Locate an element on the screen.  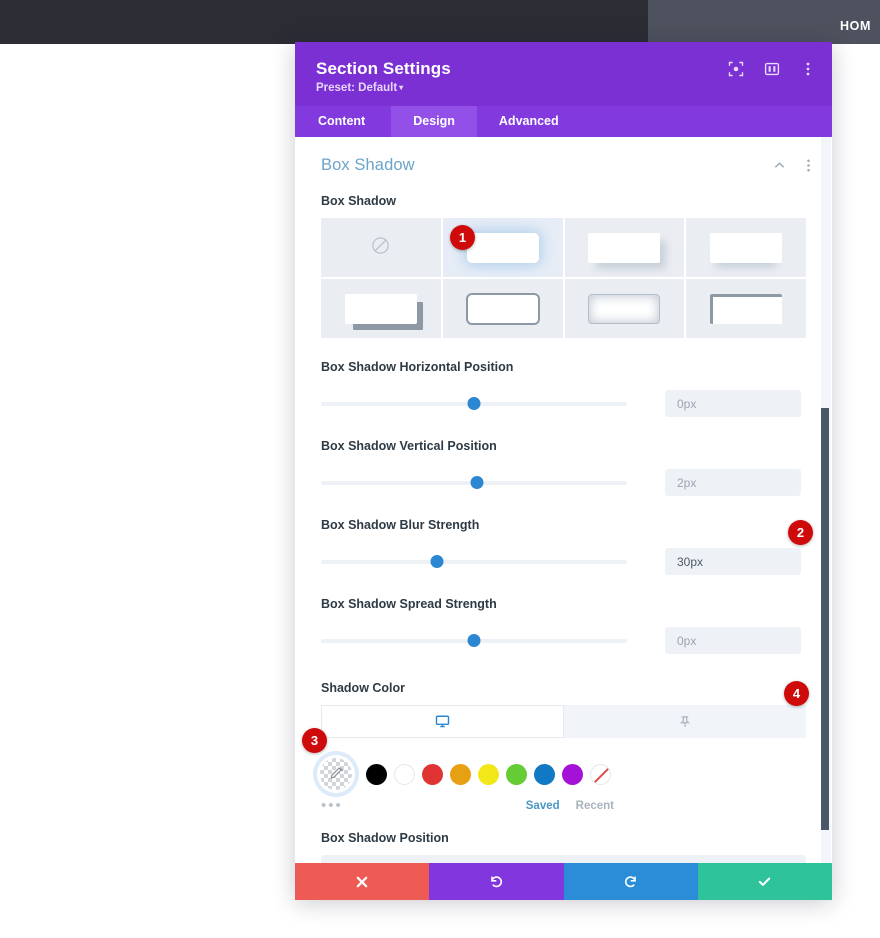
slider-horizontal-position: Box Shadow Horizontal Position 0px is located at coordinates (563, 389).